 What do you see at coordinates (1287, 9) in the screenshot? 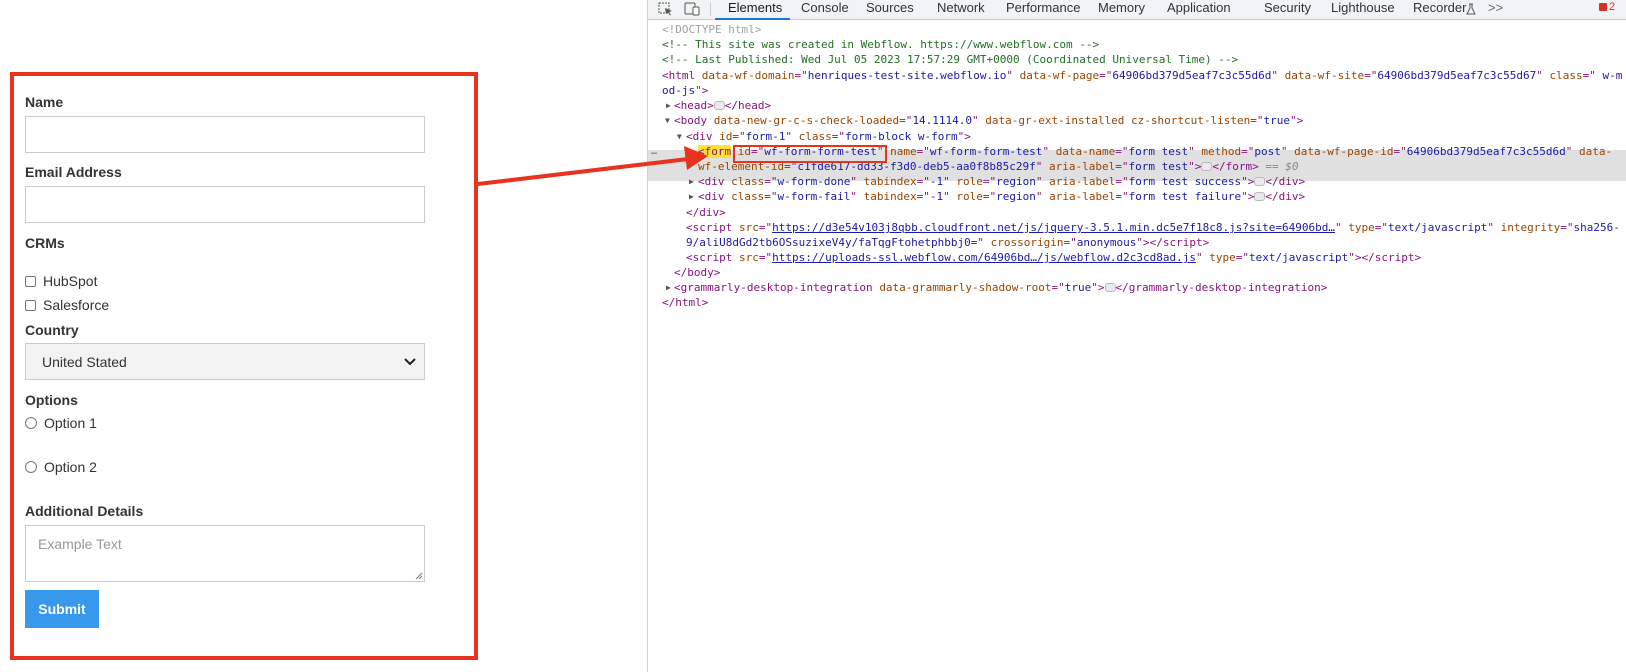
I see `tab-security: Security` at bounding box center [1287, 9].